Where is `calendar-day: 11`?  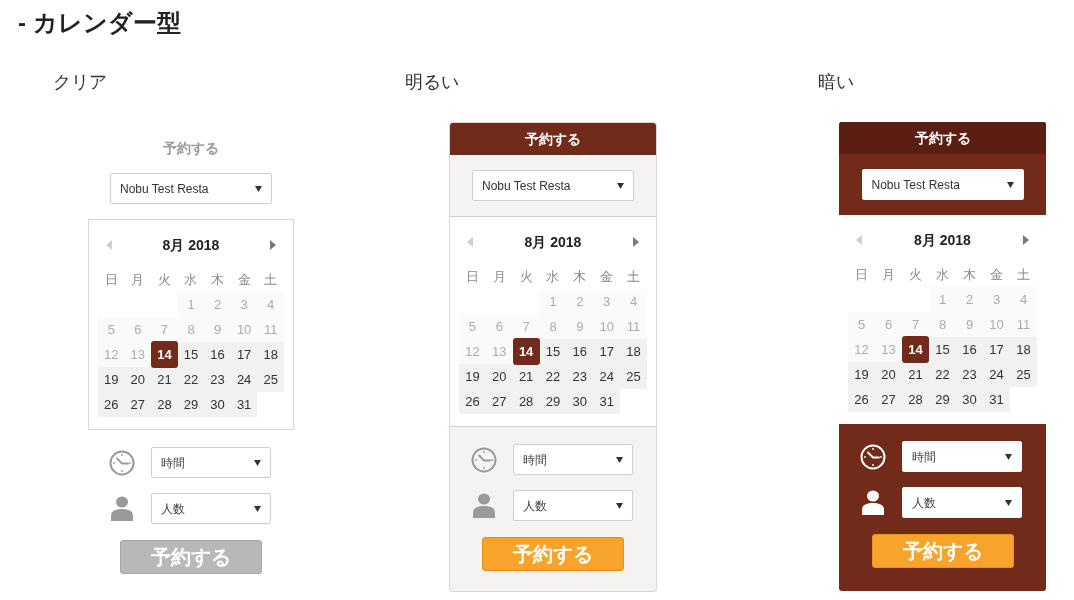 calendar-day: 11 is located at coordinates (1023, 324).